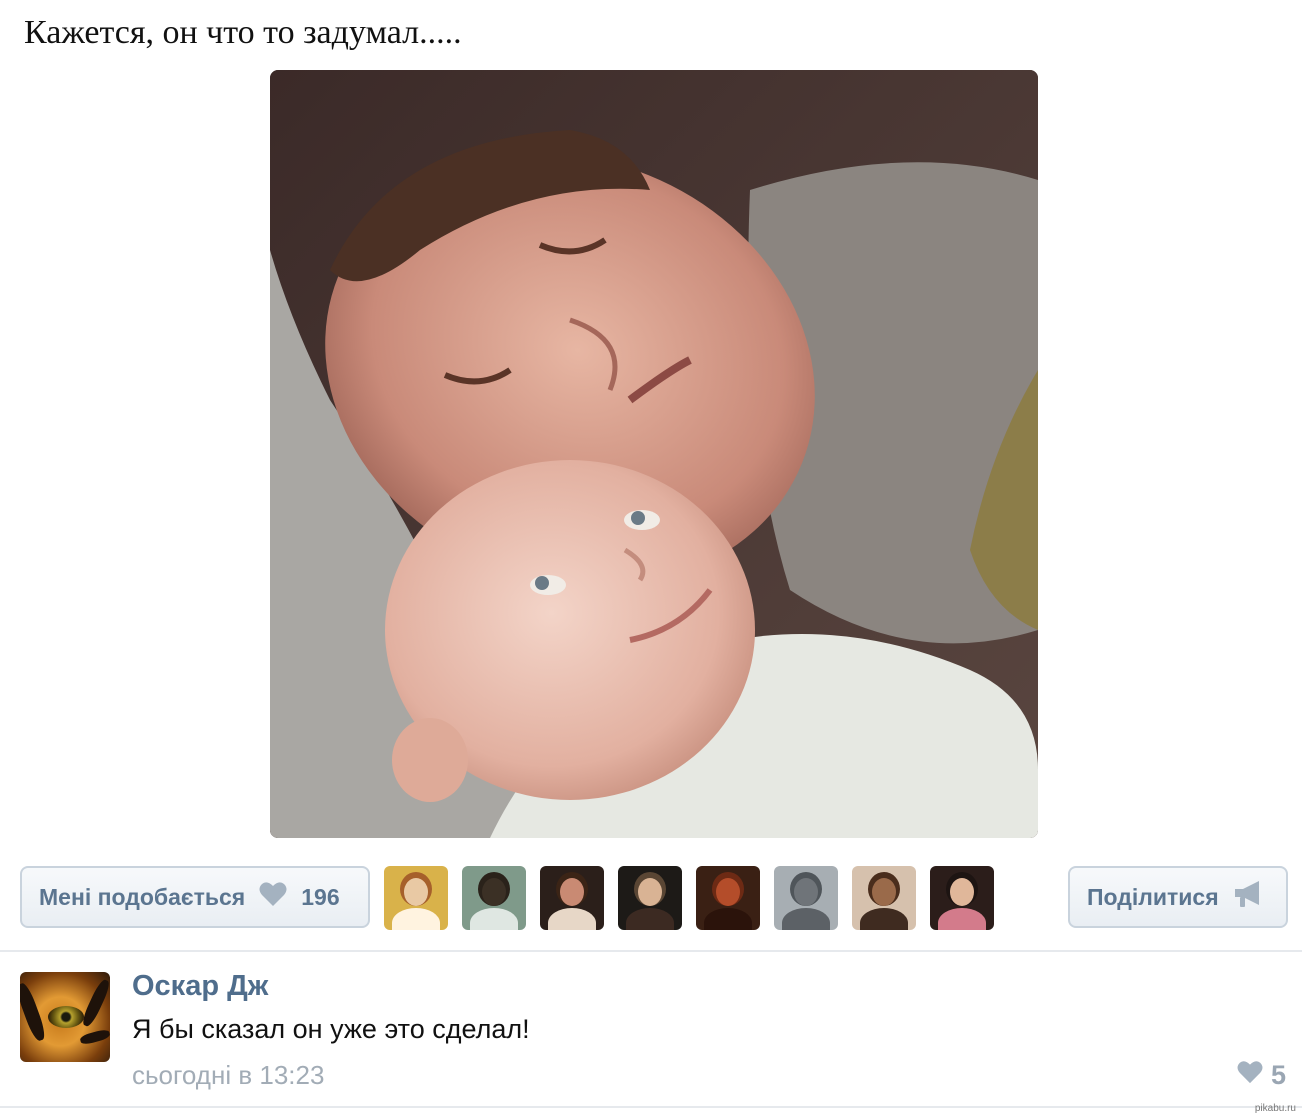  Describe the element at coordinates (228, 1075) in the screenshot. I see `comment-timestamp: сьогодні в 13:23` at that location.